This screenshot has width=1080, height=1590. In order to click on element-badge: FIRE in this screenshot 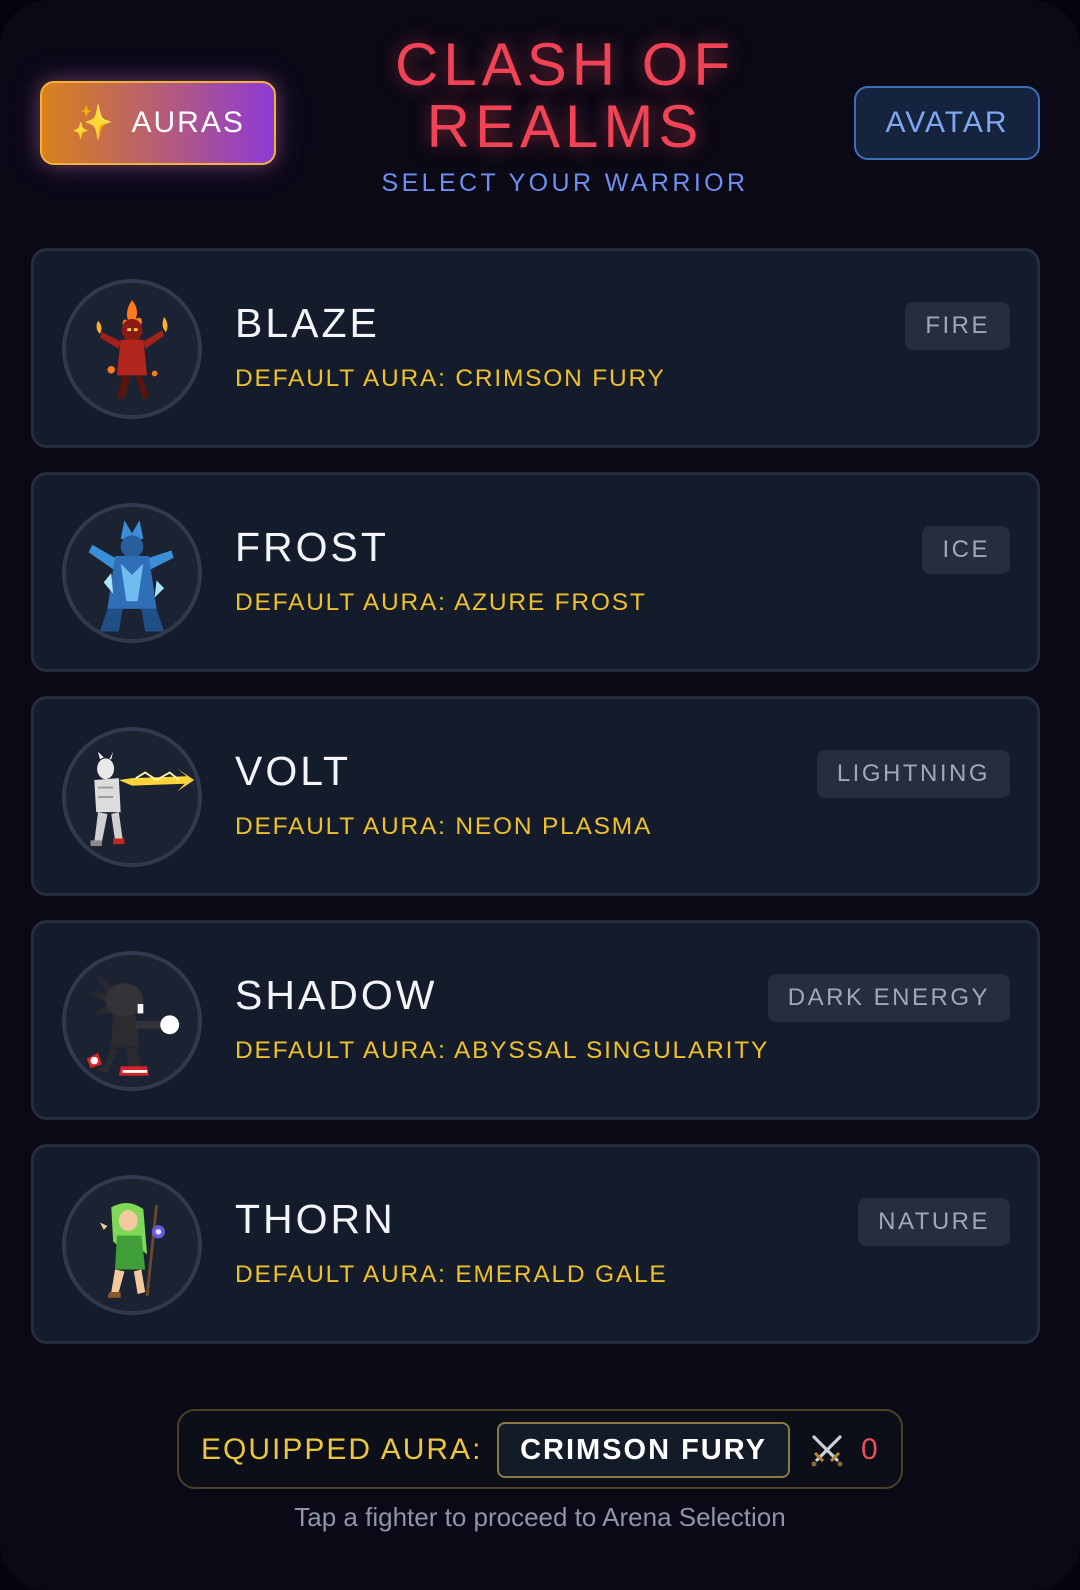, I will do `click(957, 326)`.